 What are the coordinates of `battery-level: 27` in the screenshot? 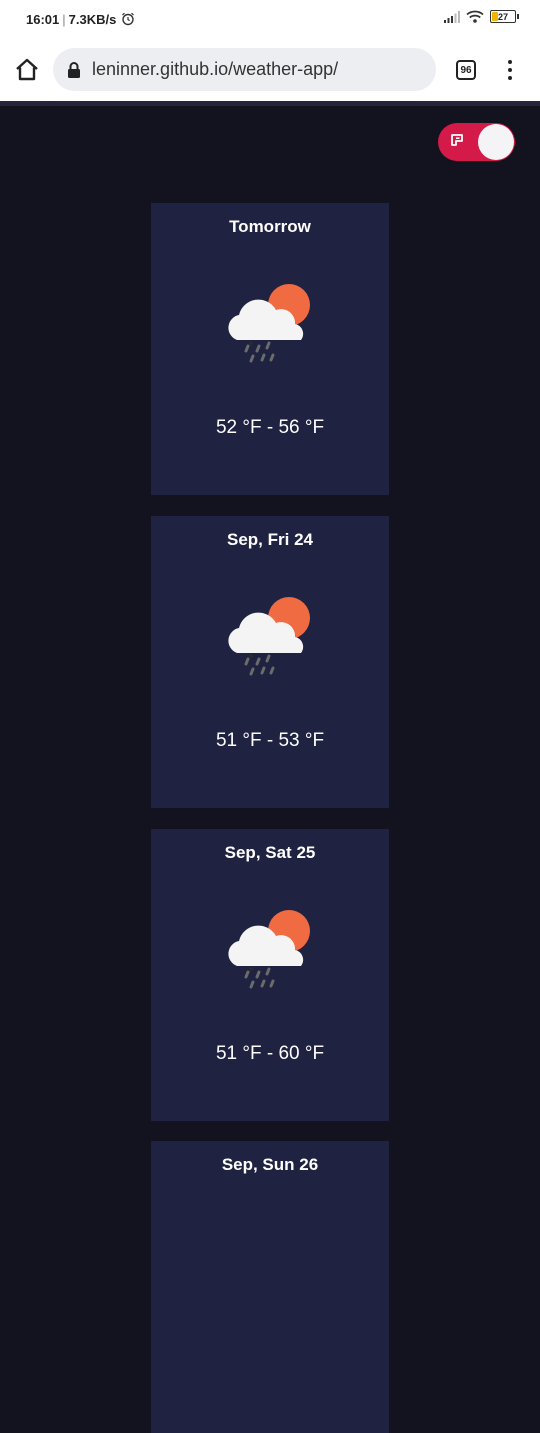 It's located at (502, 16).